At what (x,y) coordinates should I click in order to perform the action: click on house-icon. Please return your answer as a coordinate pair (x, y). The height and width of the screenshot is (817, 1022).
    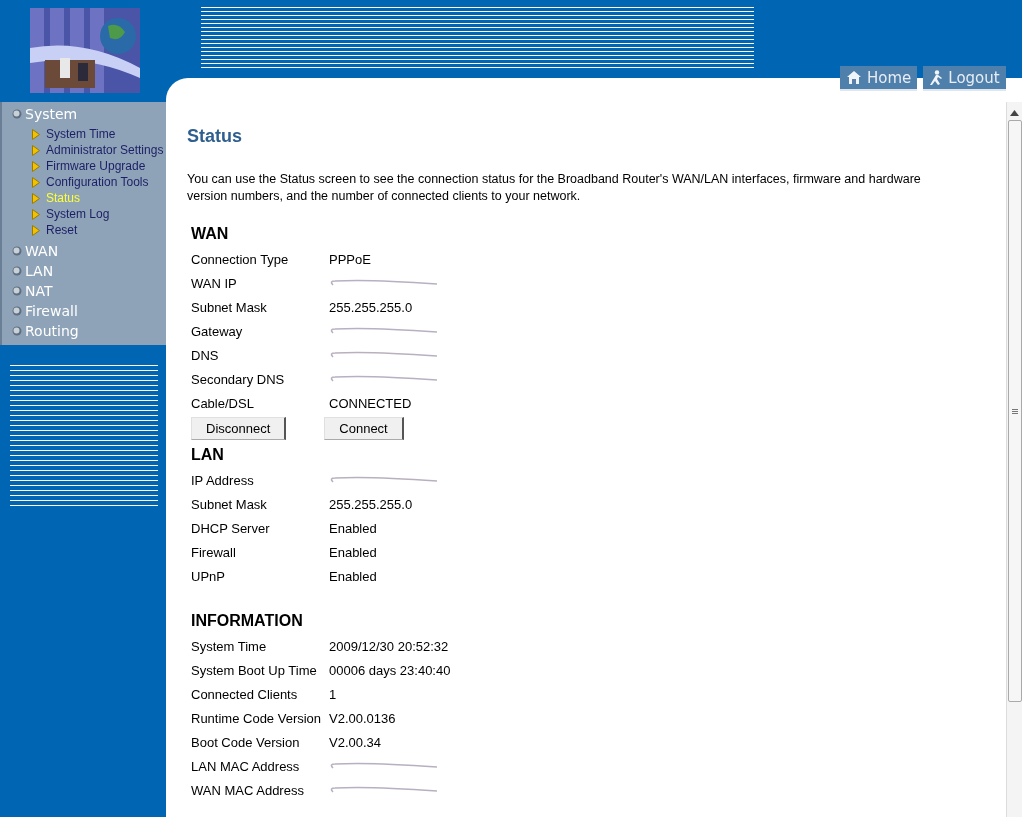
    Looking at the image, I should click on (854, 77).